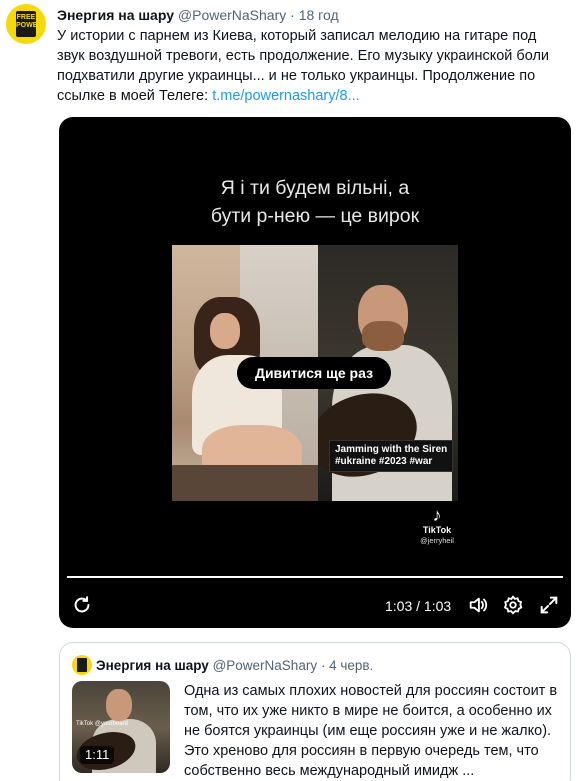 The height and width of the screenshot is (781, 582). I want to click on author-name: Энергия на шару, so click(115, 15).